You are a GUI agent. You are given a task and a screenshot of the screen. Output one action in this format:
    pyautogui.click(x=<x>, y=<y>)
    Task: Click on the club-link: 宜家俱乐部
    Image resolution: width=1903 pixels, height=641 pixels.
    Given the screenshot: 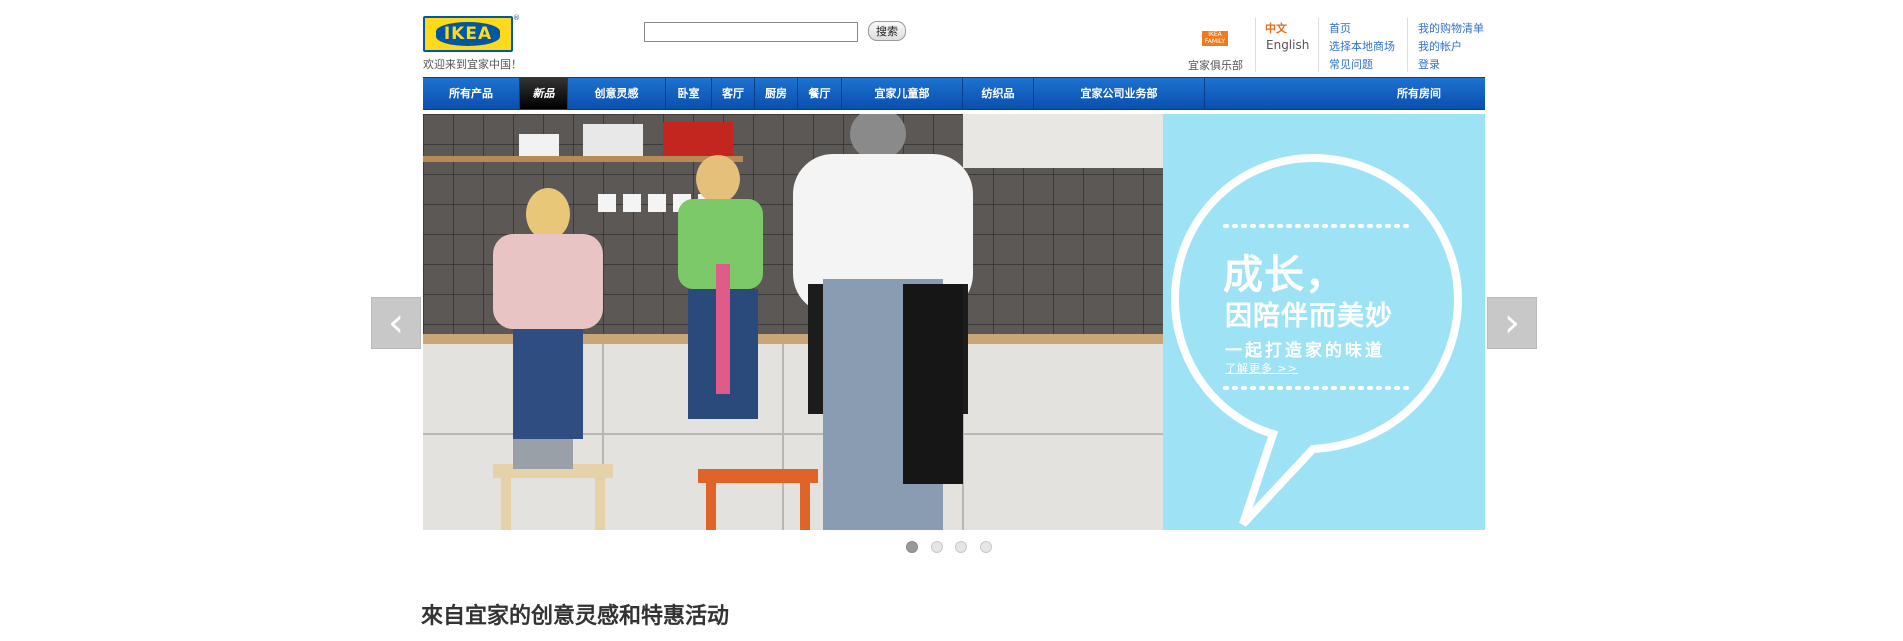 What is the action you would take?
    pyautogui.click(x=1215, y=65)
    